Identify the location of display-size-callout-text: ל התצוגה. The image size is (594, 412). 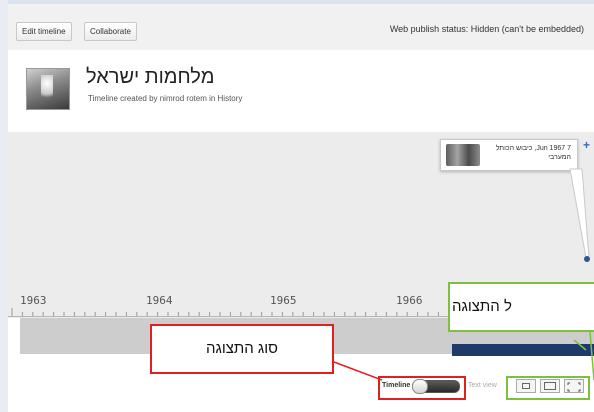
(482, 306).